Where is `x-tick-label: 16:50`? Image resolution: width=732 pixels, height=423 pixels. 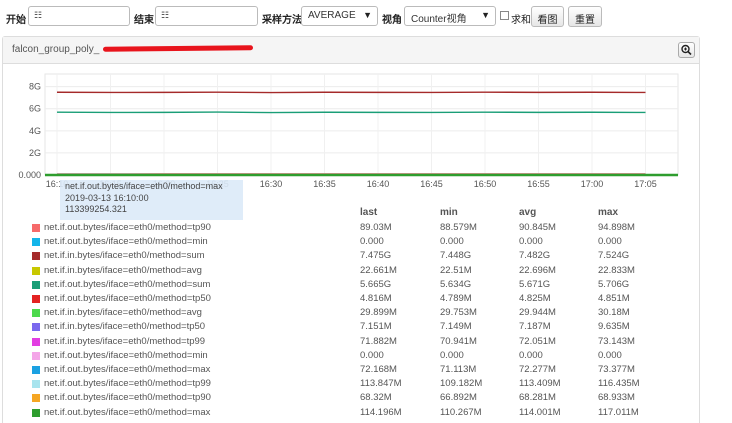 x-tick-label: 16:50 is located at coordinates (485, 184).